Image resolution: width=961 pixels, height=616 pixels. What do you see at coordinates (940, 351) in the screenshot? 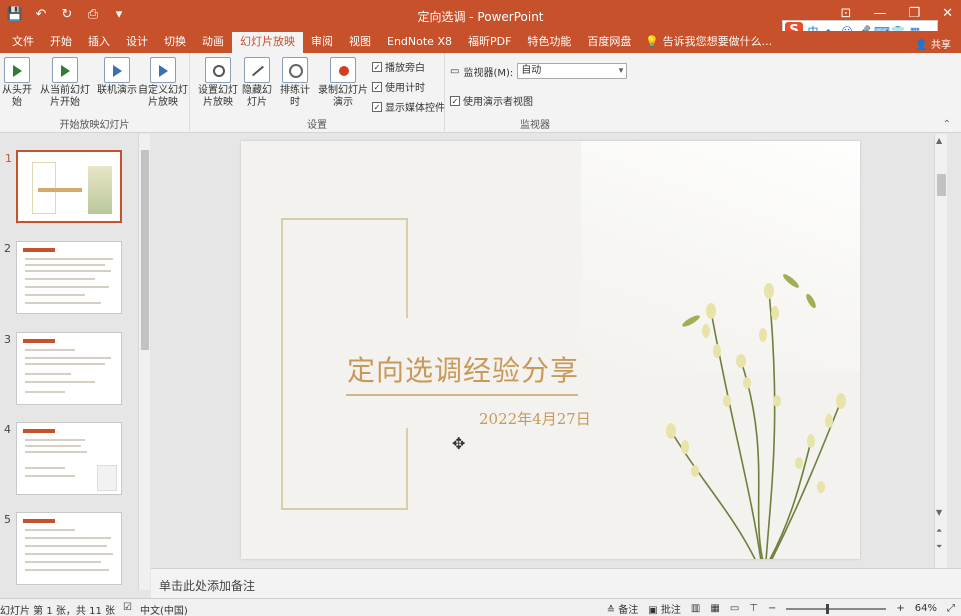
I see `slide-scrollbar: ▲ ▼ ⏶ ⏷` at bounding box center [940, 351].